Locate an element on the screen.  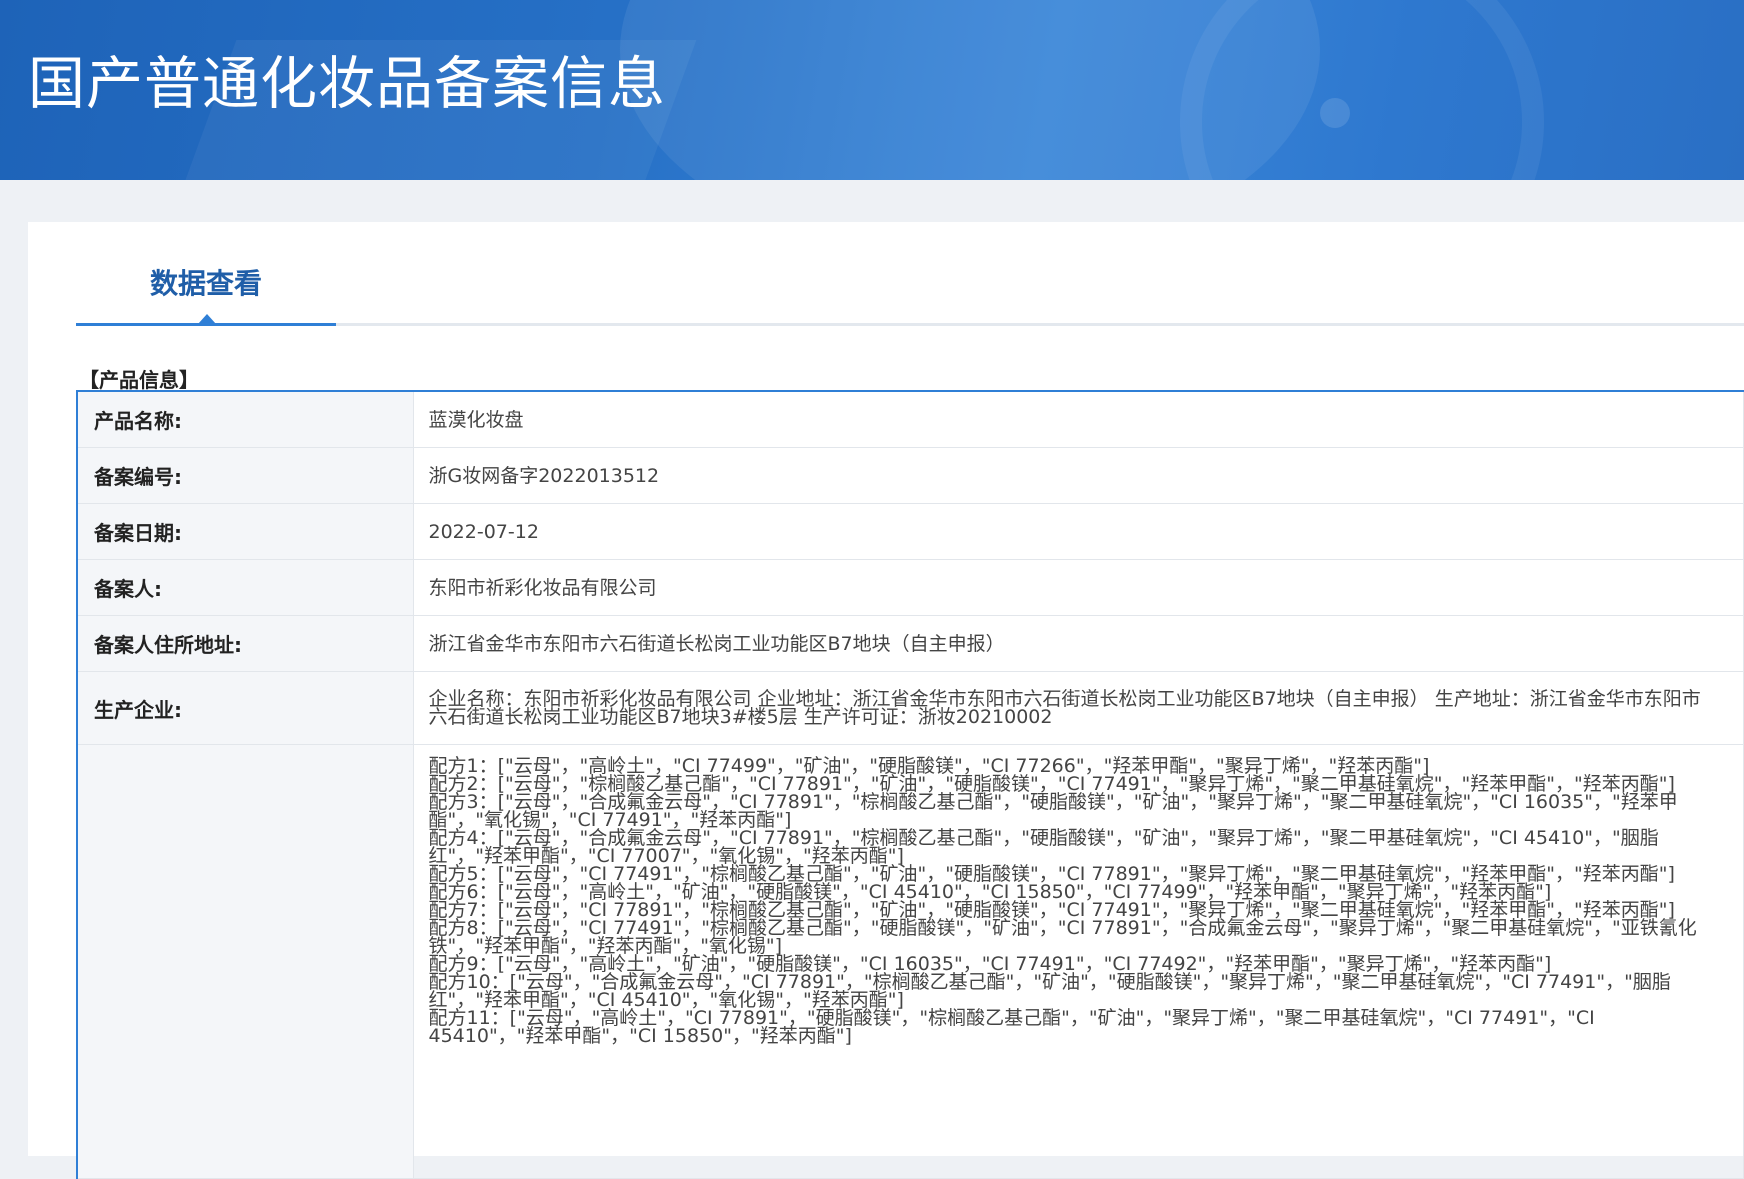
tab-label: 数据查看 is located at coordinates (205, 283).